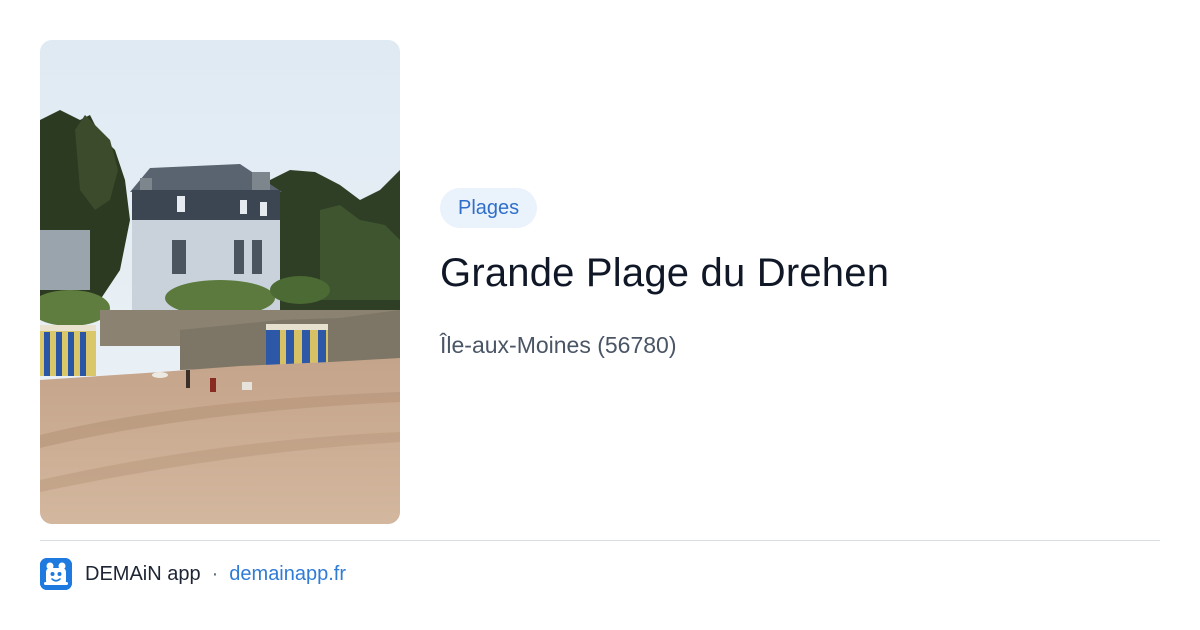 This screenshot has width=1200, height=630. Describe the element at coordinates (665, 273) in the screenshot. I see `place-title: Grande Plage du Drehen` at that location.